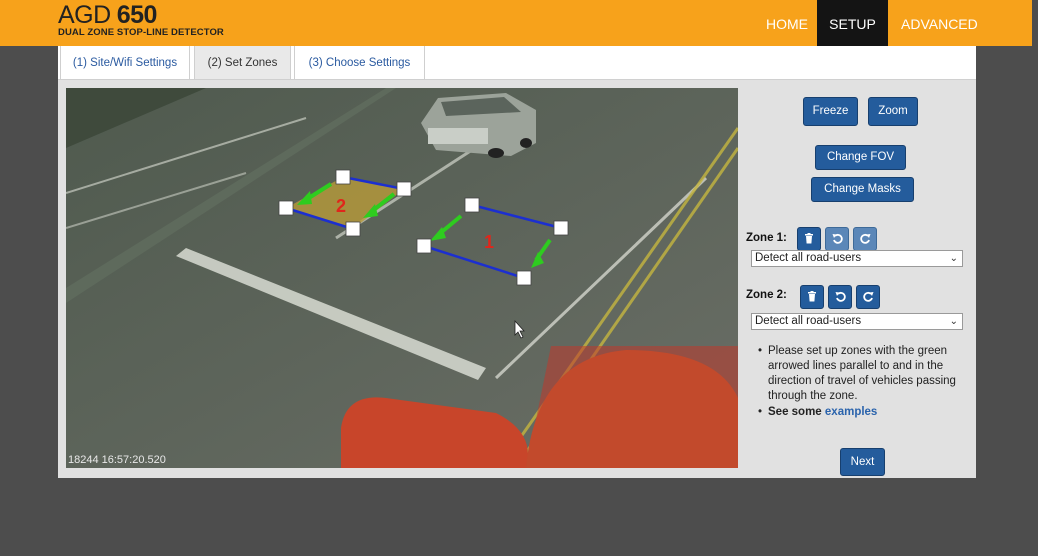 This screenshot has width=1038, height=556. Describe the element at coordinates (766, 295) in the screenshot. I see `zone-2-label: Zone 2:` at that location.